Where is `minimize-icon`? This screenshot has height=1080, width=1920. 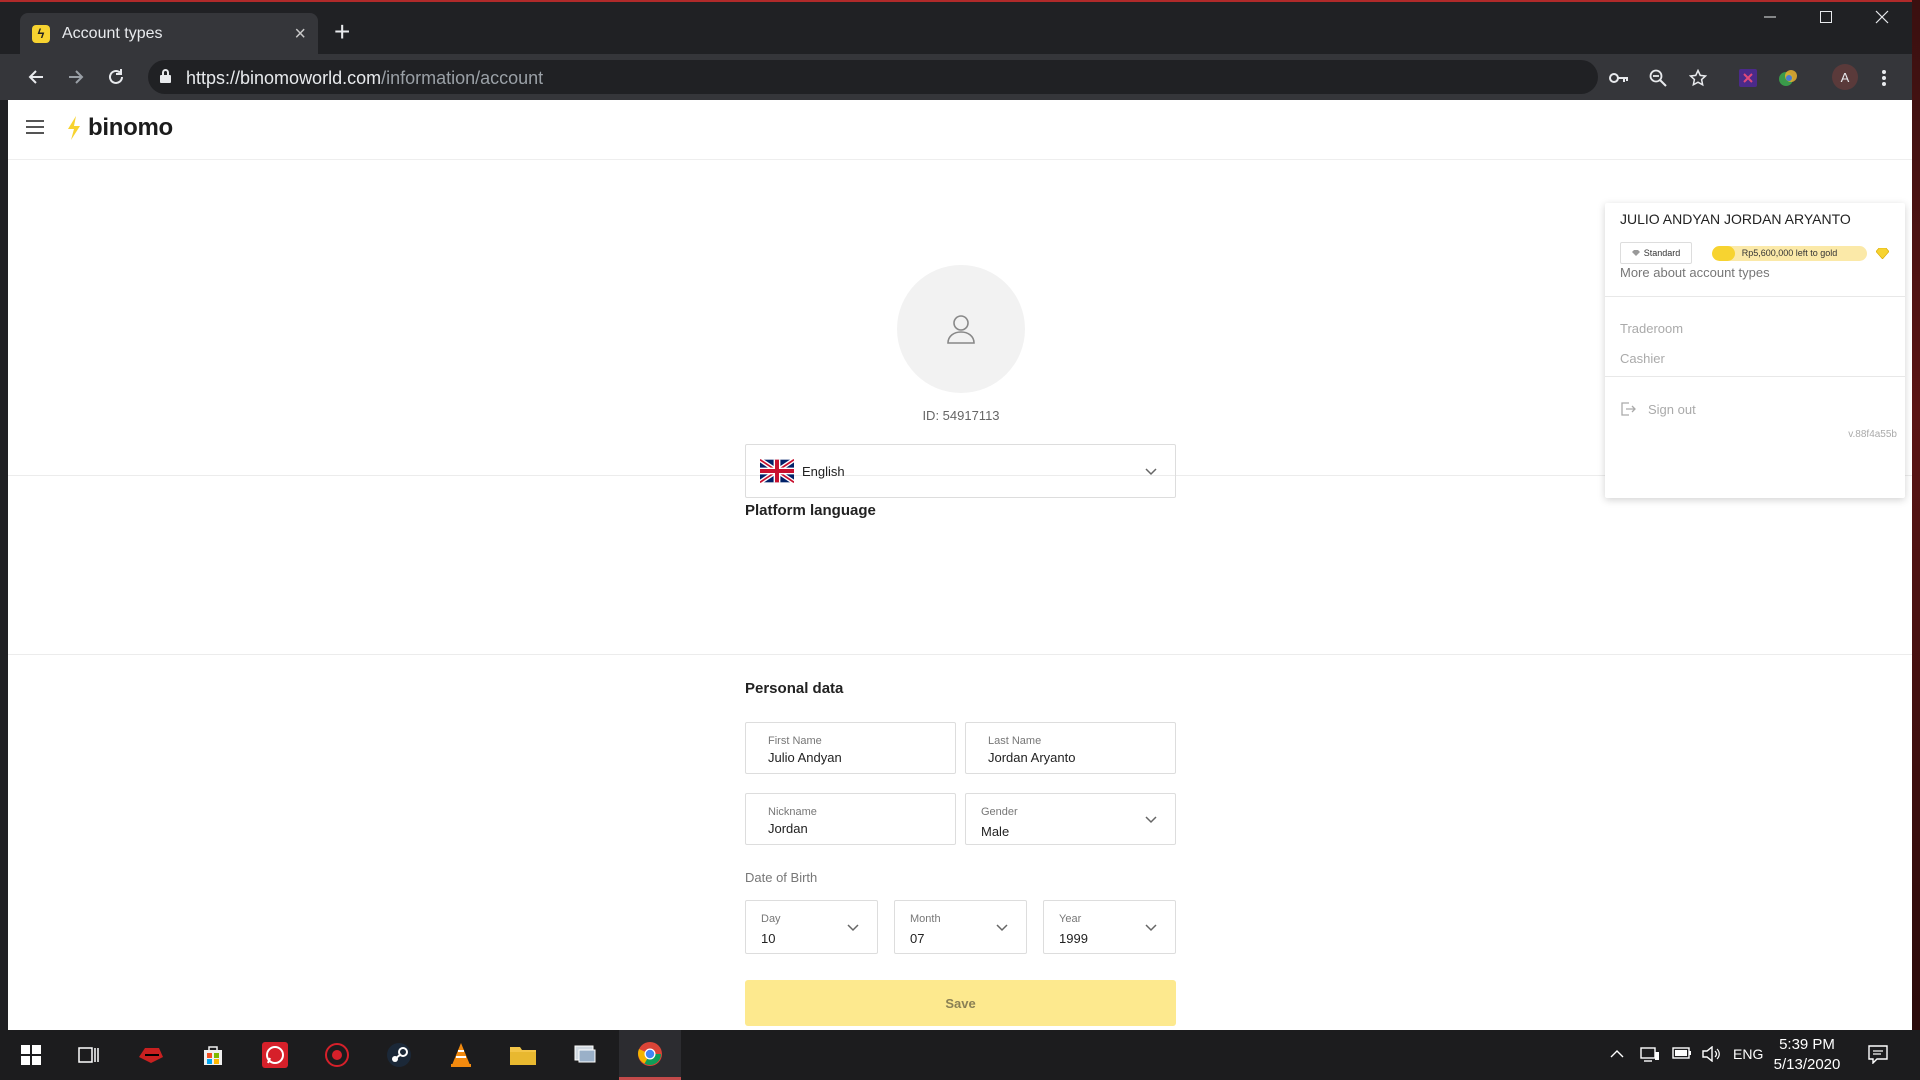
minimize-icon is located at coordinates (1770, 18).